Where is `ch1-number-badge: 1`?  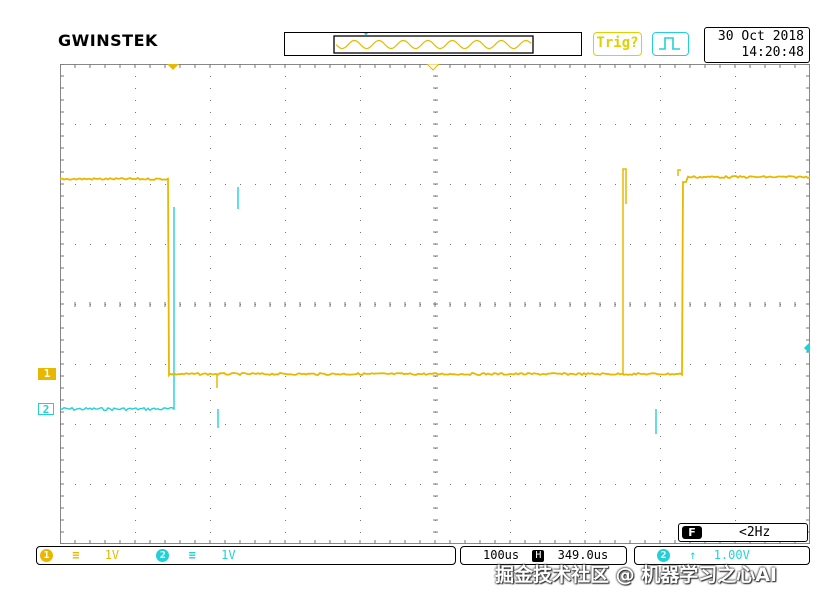
ch1-number-badge: 1 is located at coordinates (46, 555).